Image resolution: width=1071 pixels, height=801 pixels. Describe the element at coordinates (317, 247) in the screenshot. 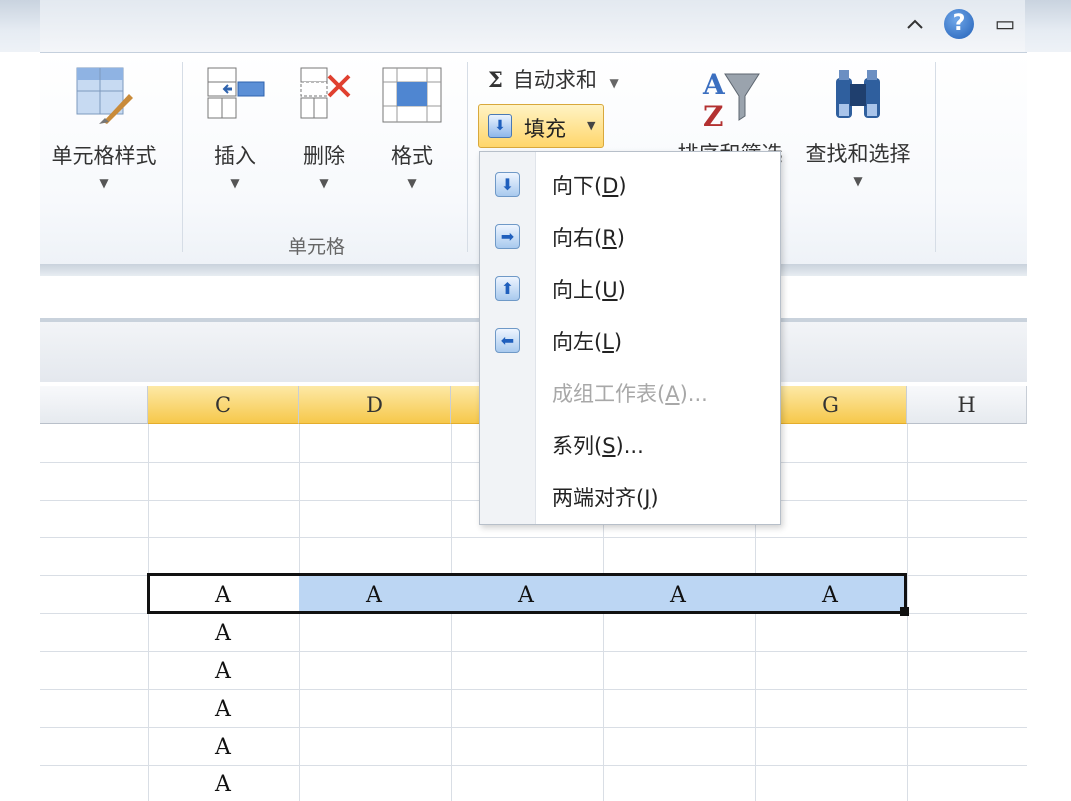

I see `cells-group-label: 单元格` at that location.